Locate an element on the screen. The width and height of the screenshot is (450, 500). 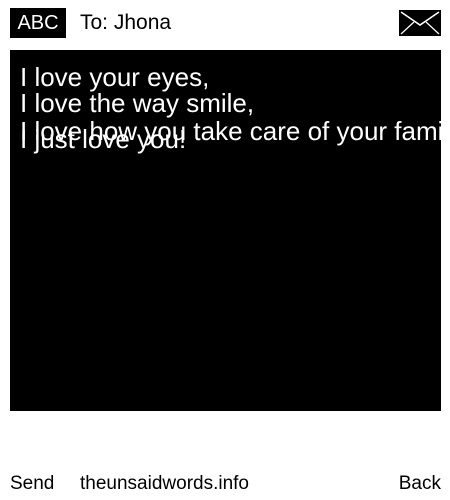
back-button: Back is located at coordinates (420, 484).